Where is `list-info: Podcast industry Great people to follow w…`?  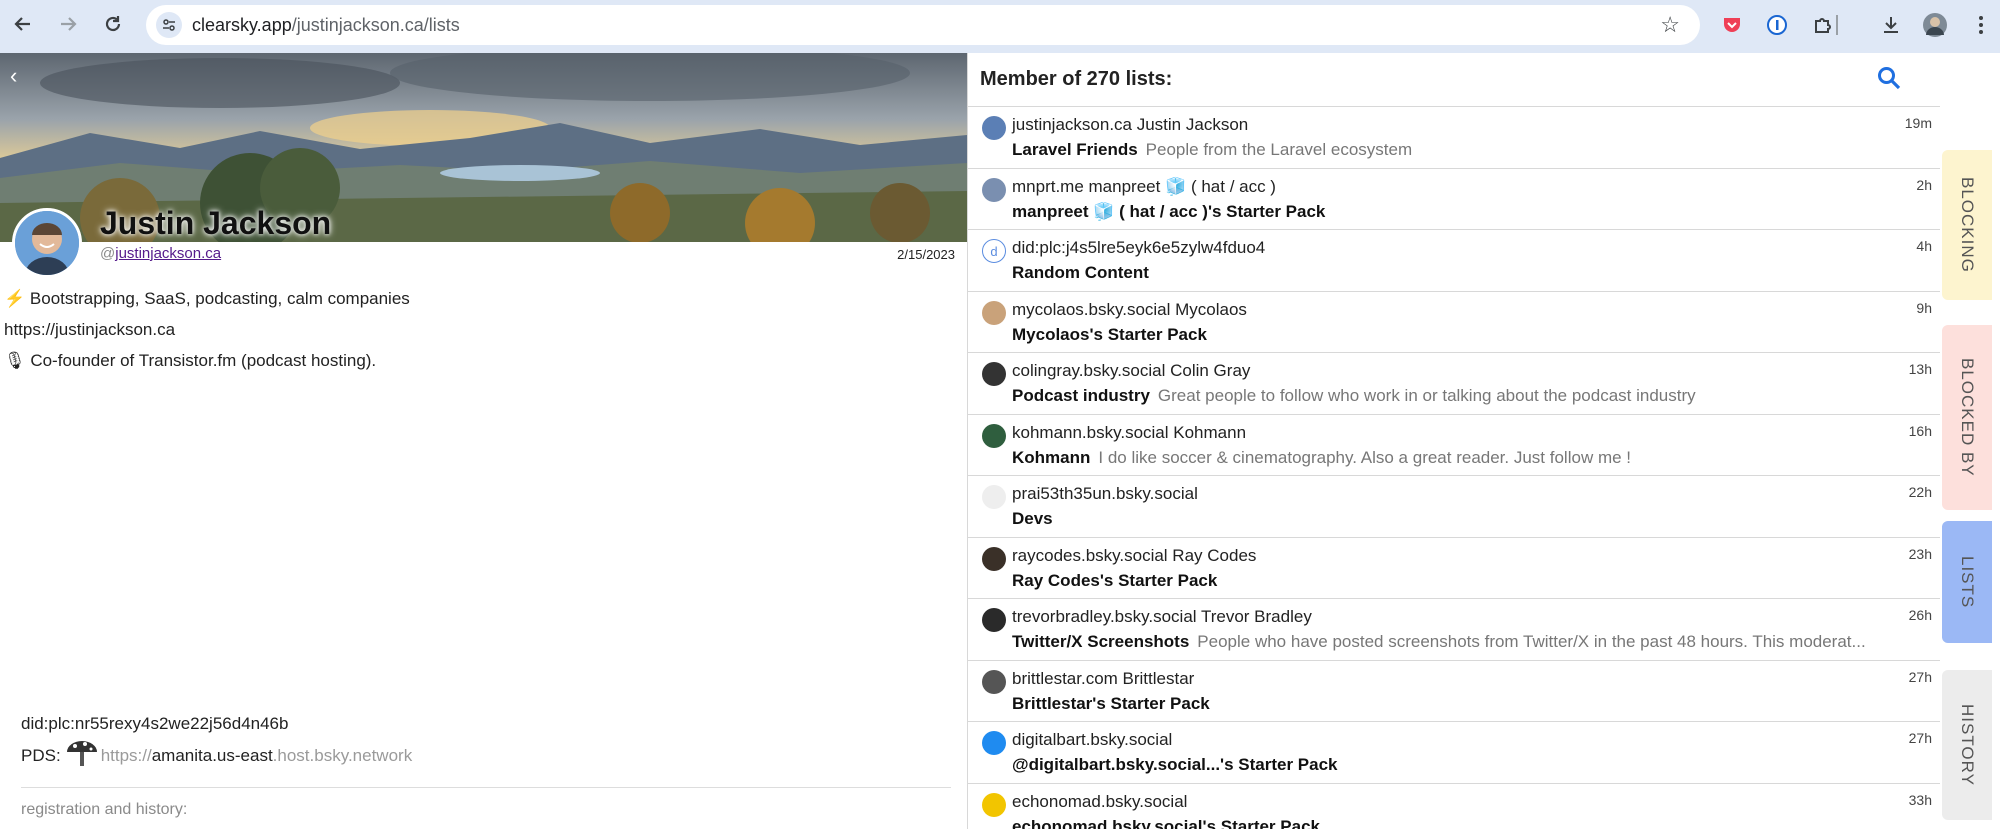 list-info: Podcast industry Great people to follow w… is located at coordinates (1462, 396).